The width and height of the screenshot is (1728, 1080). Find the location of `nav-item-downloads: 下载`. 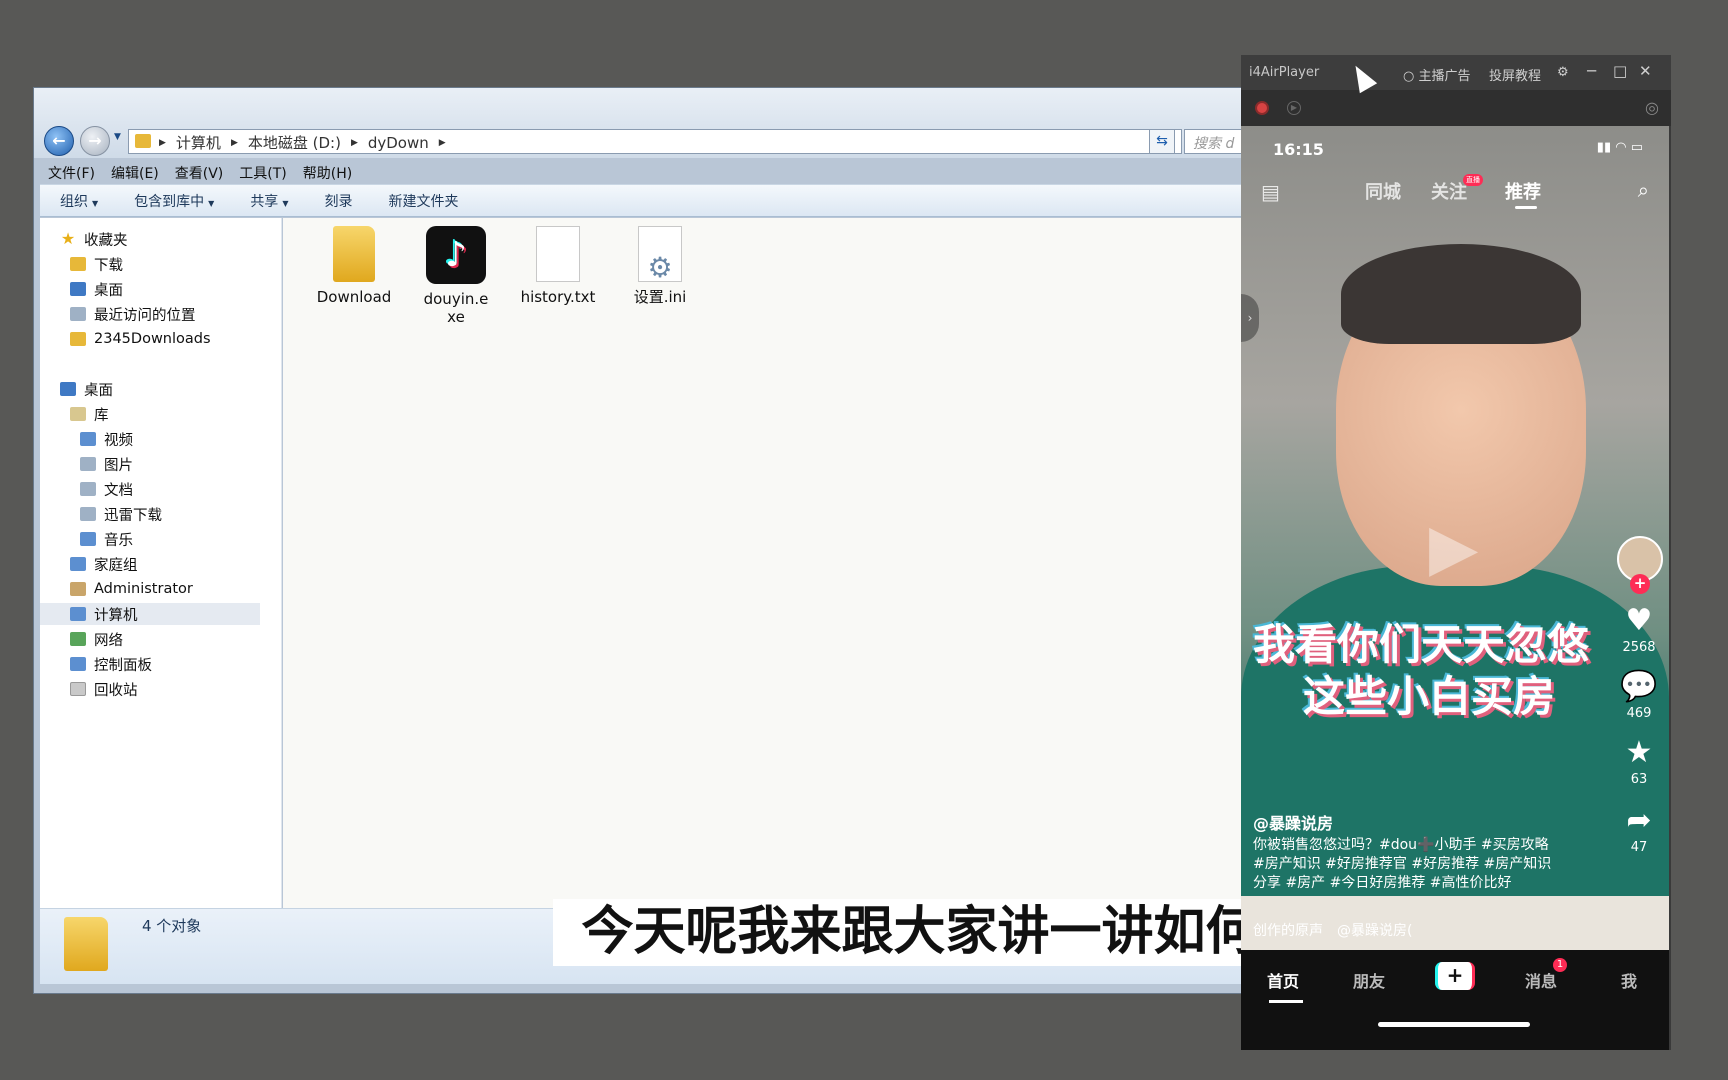

nav-item-downloads: 下载 is located at coordinates (96, 264).